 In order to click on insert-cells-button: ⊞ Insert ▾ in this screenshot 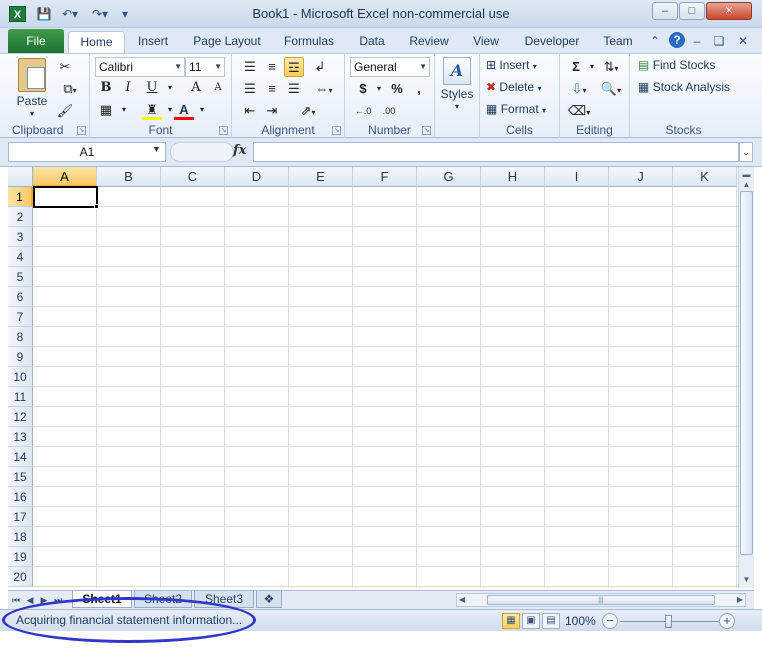, I will do `click(511, 66)`.